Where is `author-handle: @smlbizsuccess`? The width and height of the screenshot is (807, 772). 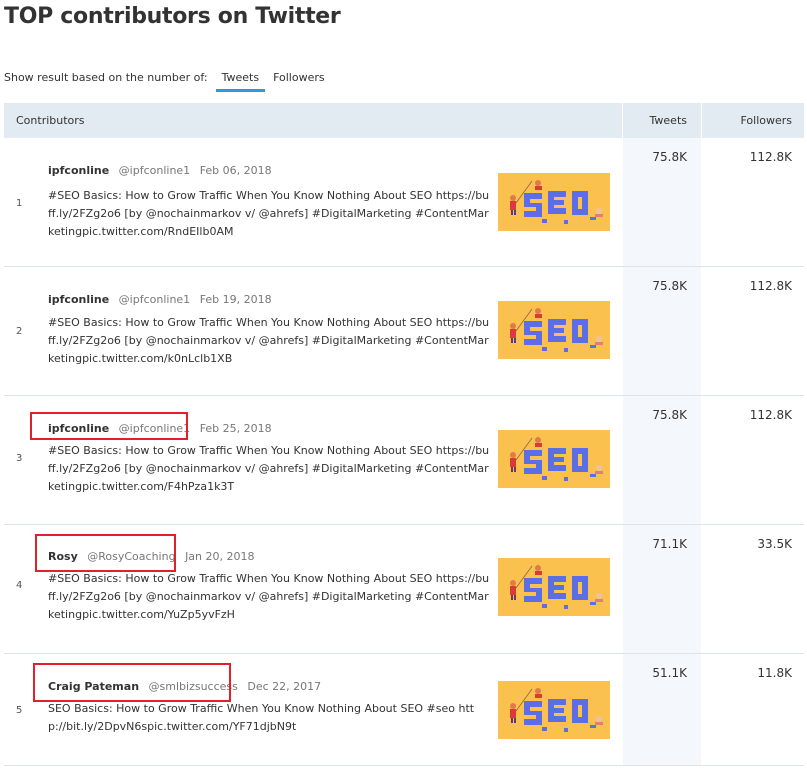 author-handle: @smlbizsuccess is located at coordinates (193, 686).